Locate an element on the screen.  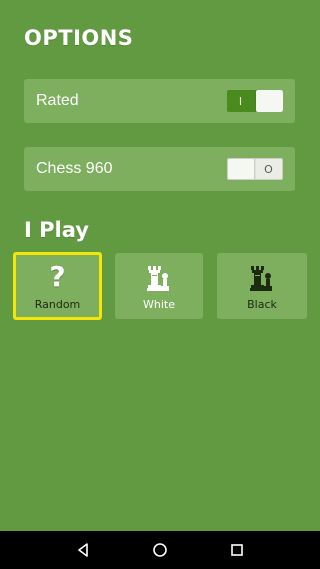
play-random-label: Random is located at coordinates (57, 304).